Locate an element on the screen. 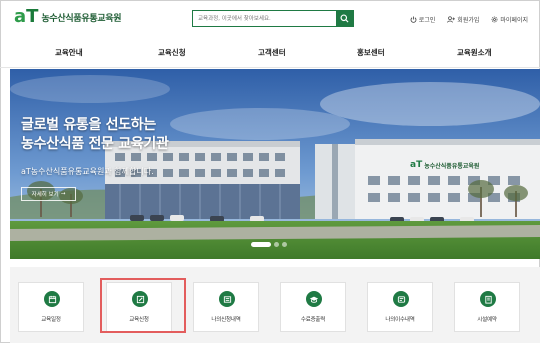 This screenshot has height=343, width=540. building-icon is located at coordinates (488, 299).